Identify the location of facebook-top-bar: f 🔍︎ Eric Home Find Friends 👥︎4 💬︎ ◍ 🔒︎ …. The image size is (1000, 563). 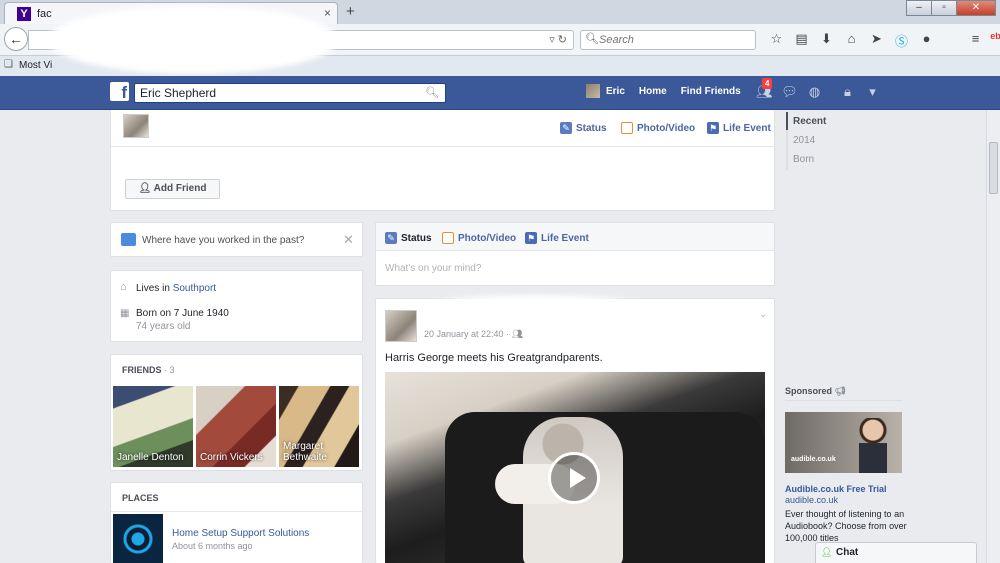
(500, 93).